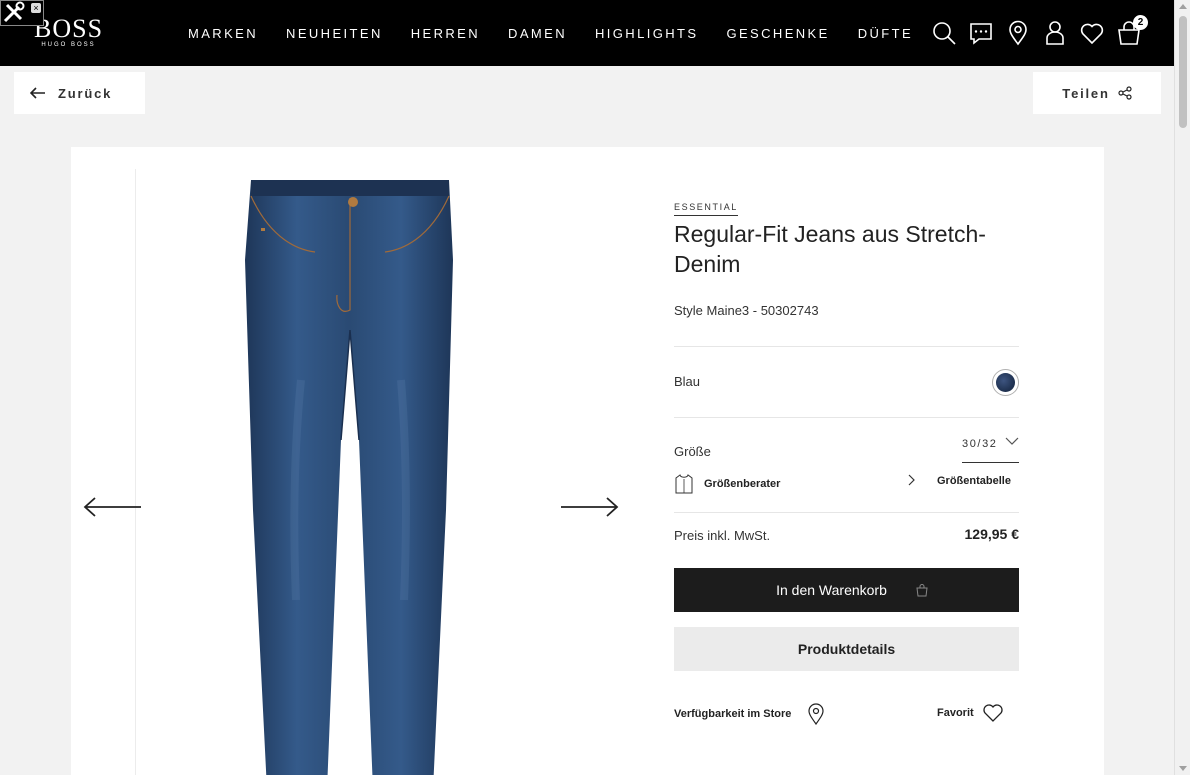  What do you see at coordinates (1182, 387) in the screenshot?
I see `page-scrollbar` at bounding box center [1182, 387].